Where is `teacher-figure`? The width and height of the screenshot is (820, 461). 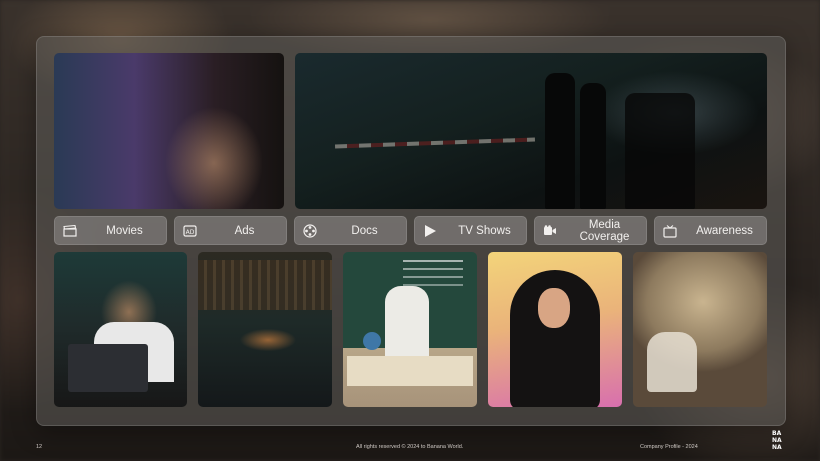 teacher-figure is located at coordinates (407, 322).